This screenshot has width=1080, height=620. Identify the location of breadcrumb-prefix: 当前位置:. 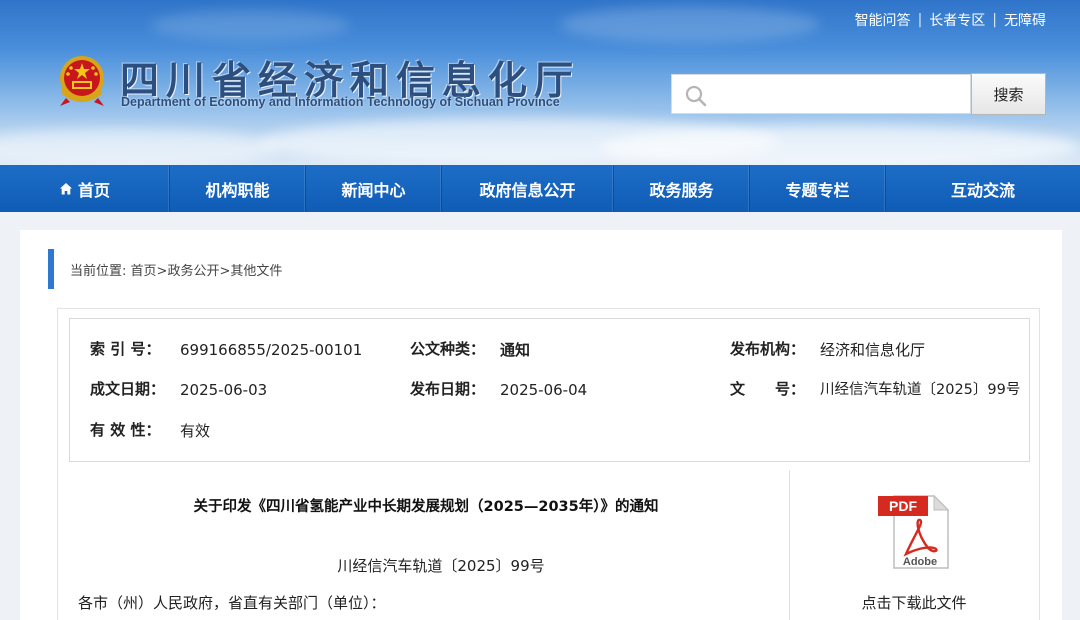
(98, 271).